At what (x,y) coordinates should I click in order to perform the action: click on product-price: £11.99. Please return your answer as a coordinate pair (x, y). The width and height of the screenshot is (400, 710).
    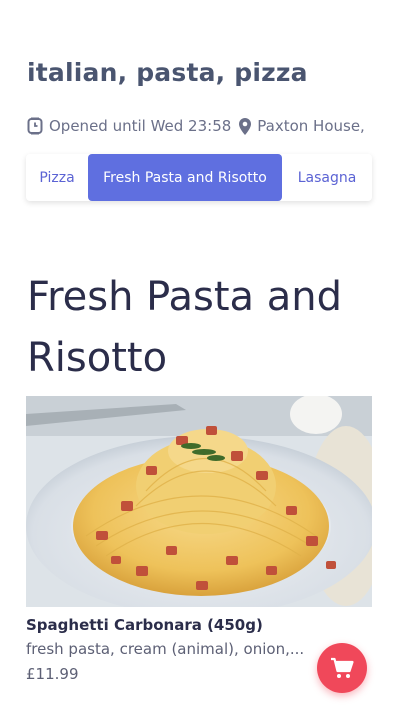
    Looking at the image, I should click on (52, 674).